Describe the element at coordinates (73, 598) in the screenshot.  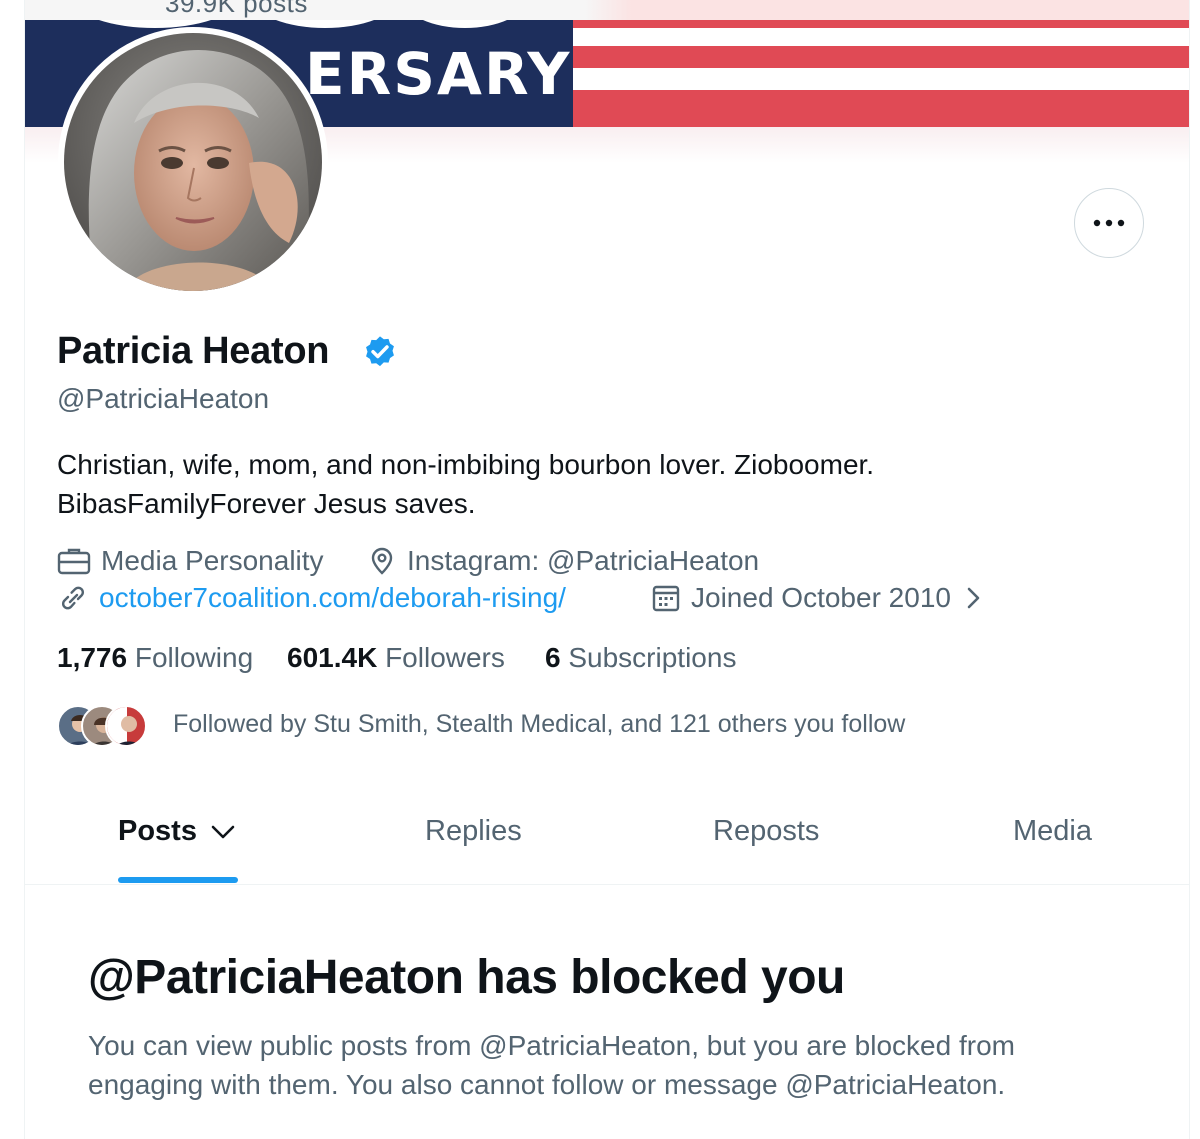
I see `link-icon` at that location.